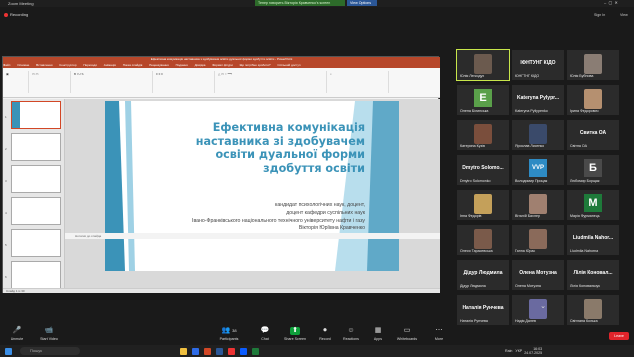  Describe the element at coordinates (538, 205) in the screenshot. I see `participant-tile: Віталій Бахлер` at that location.